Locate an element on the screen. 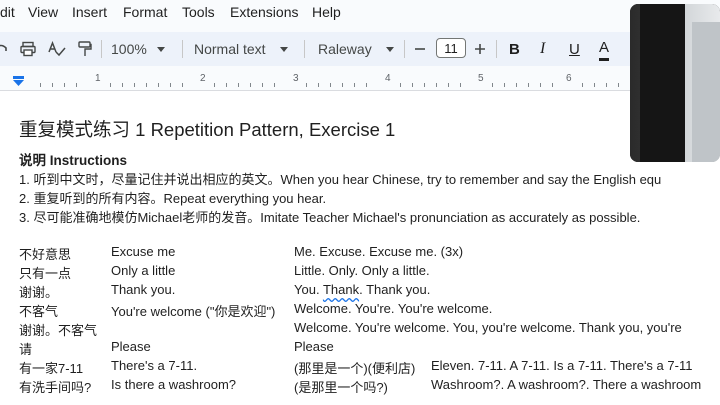 The height and width of the screenshot is (405, 720). chinese-phrase: 只有一点 is located at coordinates (45, 273).